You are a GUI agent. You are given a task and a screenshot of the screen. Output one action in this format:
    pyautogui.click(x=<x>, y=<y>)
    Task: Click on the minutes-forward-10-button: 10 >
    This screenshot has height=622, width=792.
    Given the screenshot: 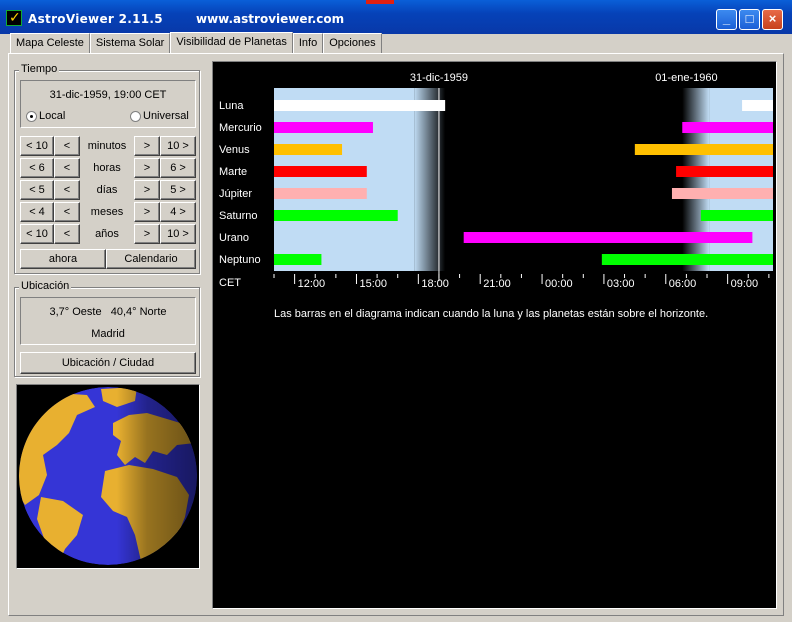 What is the action you would take?
    pyautogui.click(x=178, y=146)
    